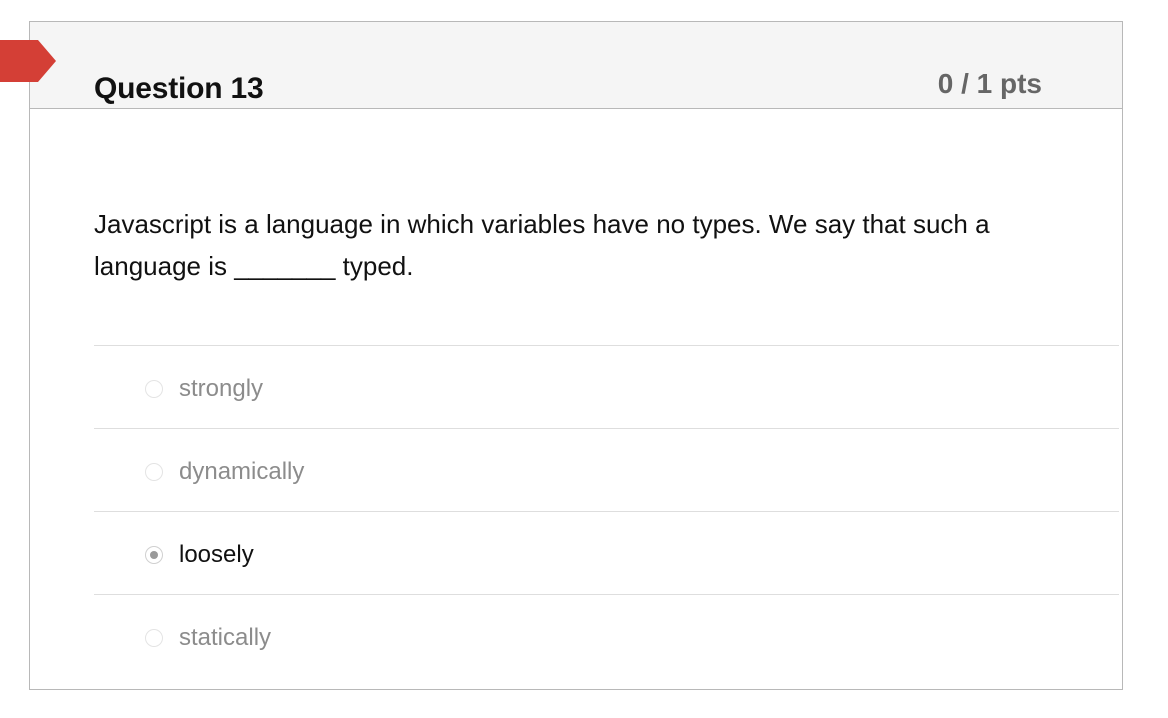 This screenshot has height=718, width=1168. I want to click on question-header: Question 13 0 / 1 pts, so click(576, 65).